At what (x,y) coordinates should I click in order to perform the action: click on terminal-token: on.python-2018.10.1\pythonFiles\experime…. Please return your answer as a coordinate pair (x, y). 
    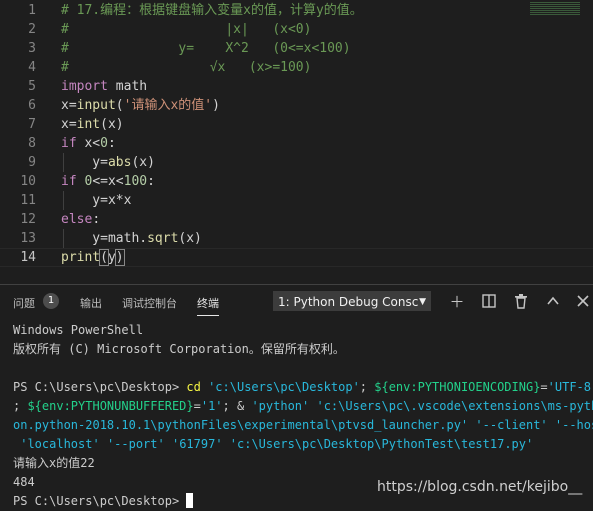
    Looking at the image, I should click on (241, 425).